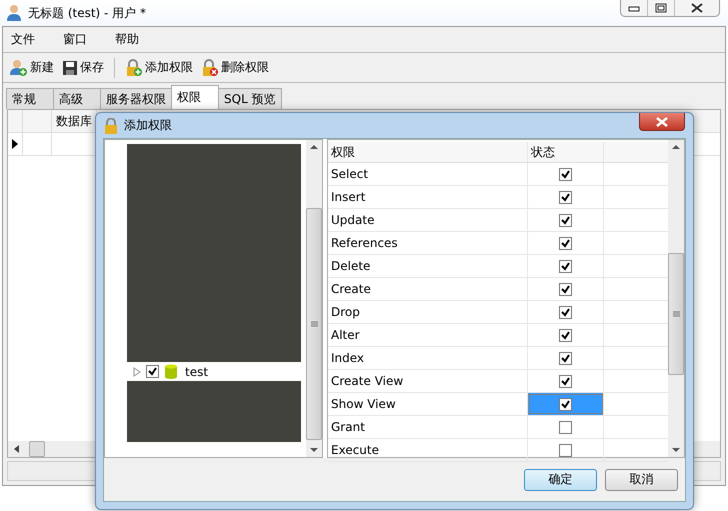 The width and height of the screenshot is (728, 511). What do you see at coordinates (428, 174) in the screenshot?
I see `table-cell: Select` at bounding box center [428, 174].